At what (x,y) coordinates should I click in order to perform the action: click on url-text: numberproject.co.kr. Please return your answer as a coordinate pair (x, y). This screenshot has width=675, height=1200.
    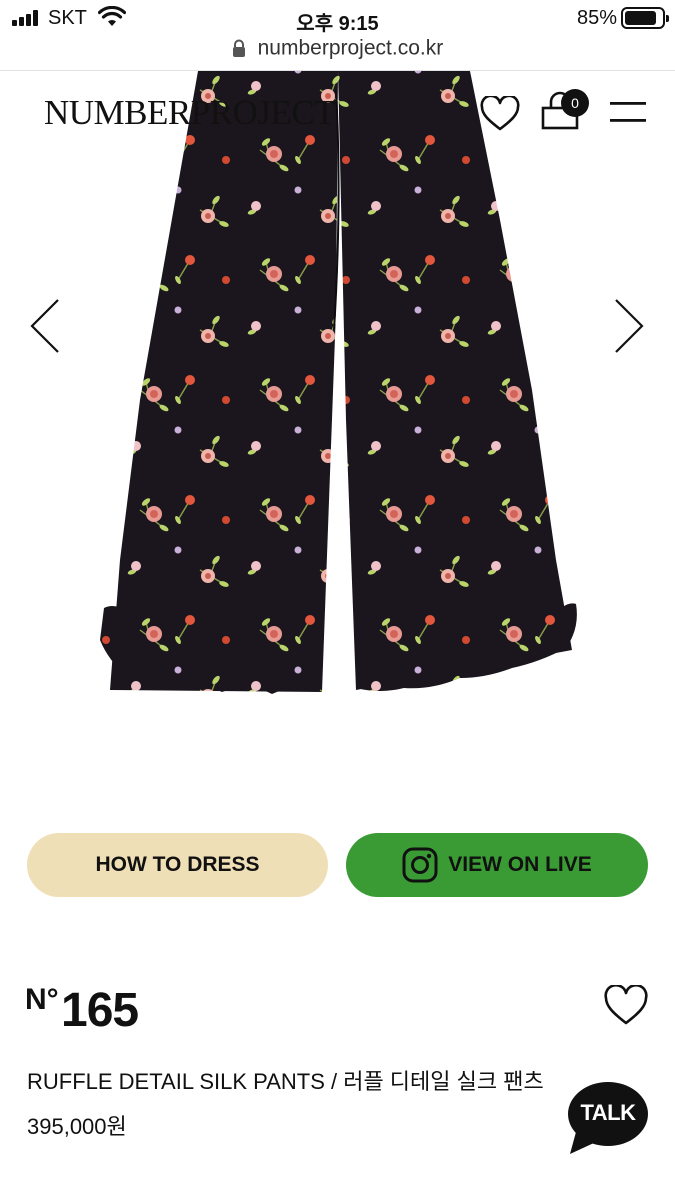
    Looking at the image, I should click on (350, 48).